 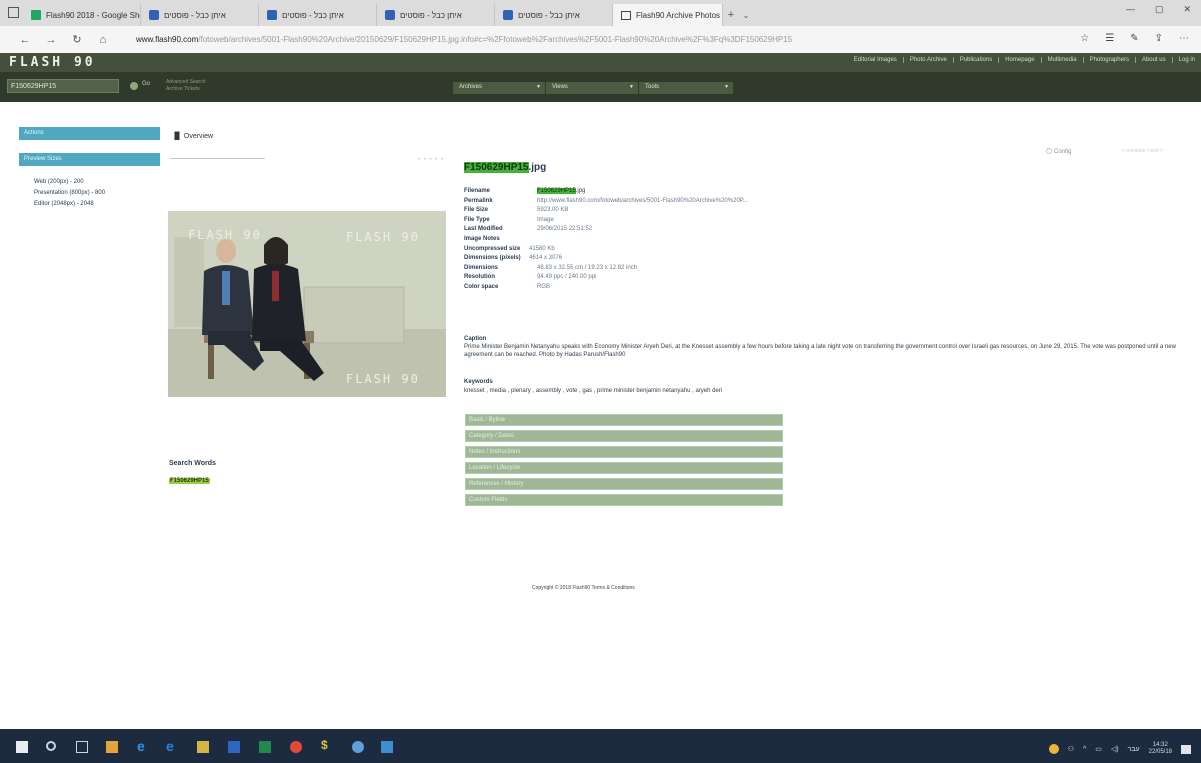 What do you see at coordinates (624, 452) in the screenshot?
I see `accordion-notes-instructions: Notes / Instructions` at bounding box center [624, 452].